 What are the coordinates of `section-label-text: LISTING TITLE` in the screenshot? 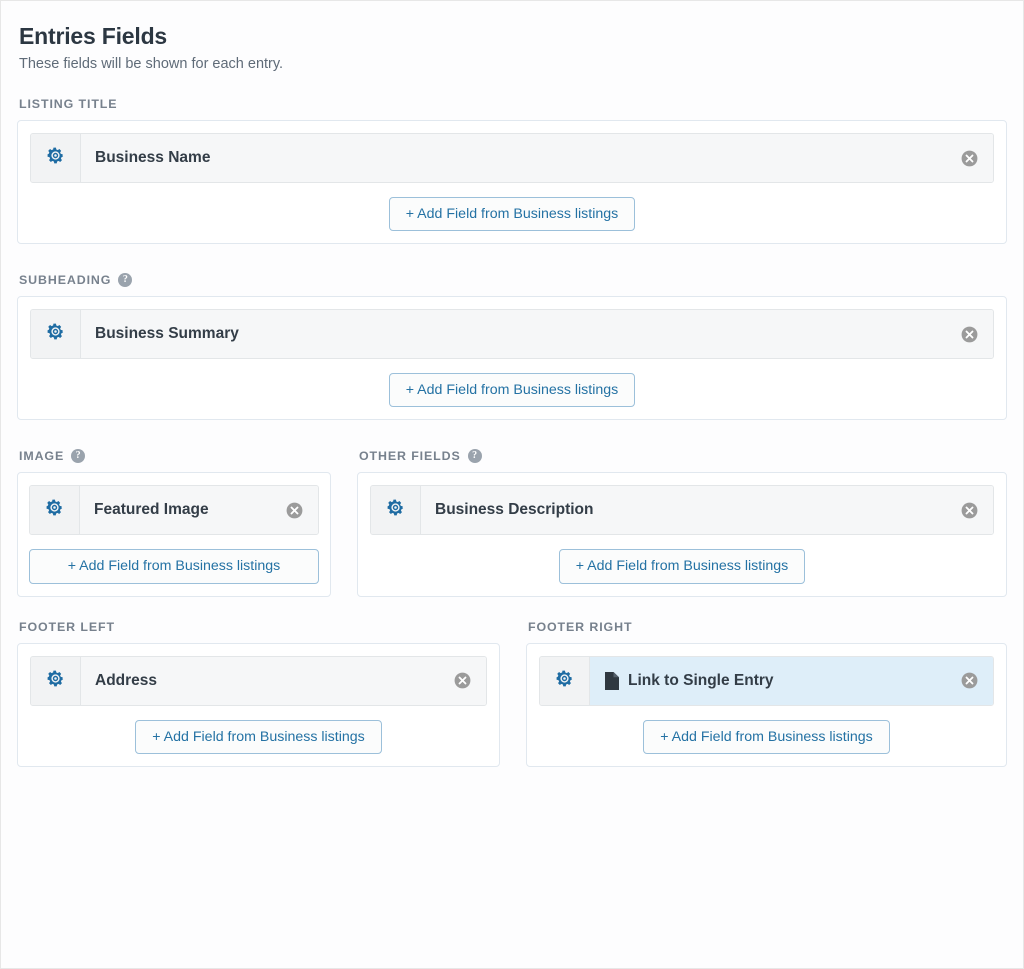 It's located at (68, 104).